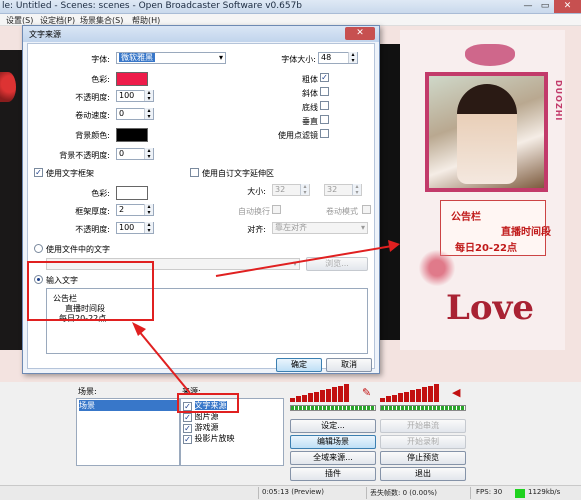 The image size is (581, 500). I want to click on dialog-title: 文字来源, so click(45, 34).